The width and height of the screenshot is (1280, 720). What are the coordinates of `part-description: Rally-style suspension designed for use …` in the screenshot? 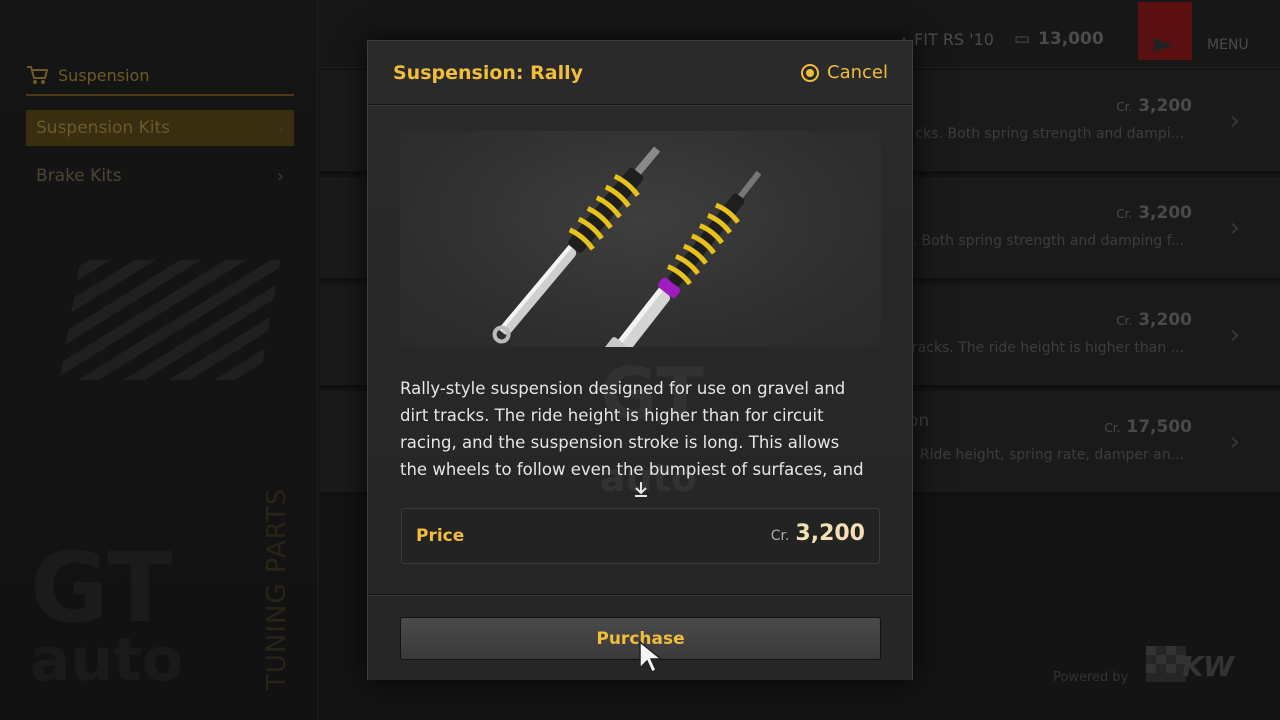 It's located at (632, 429).